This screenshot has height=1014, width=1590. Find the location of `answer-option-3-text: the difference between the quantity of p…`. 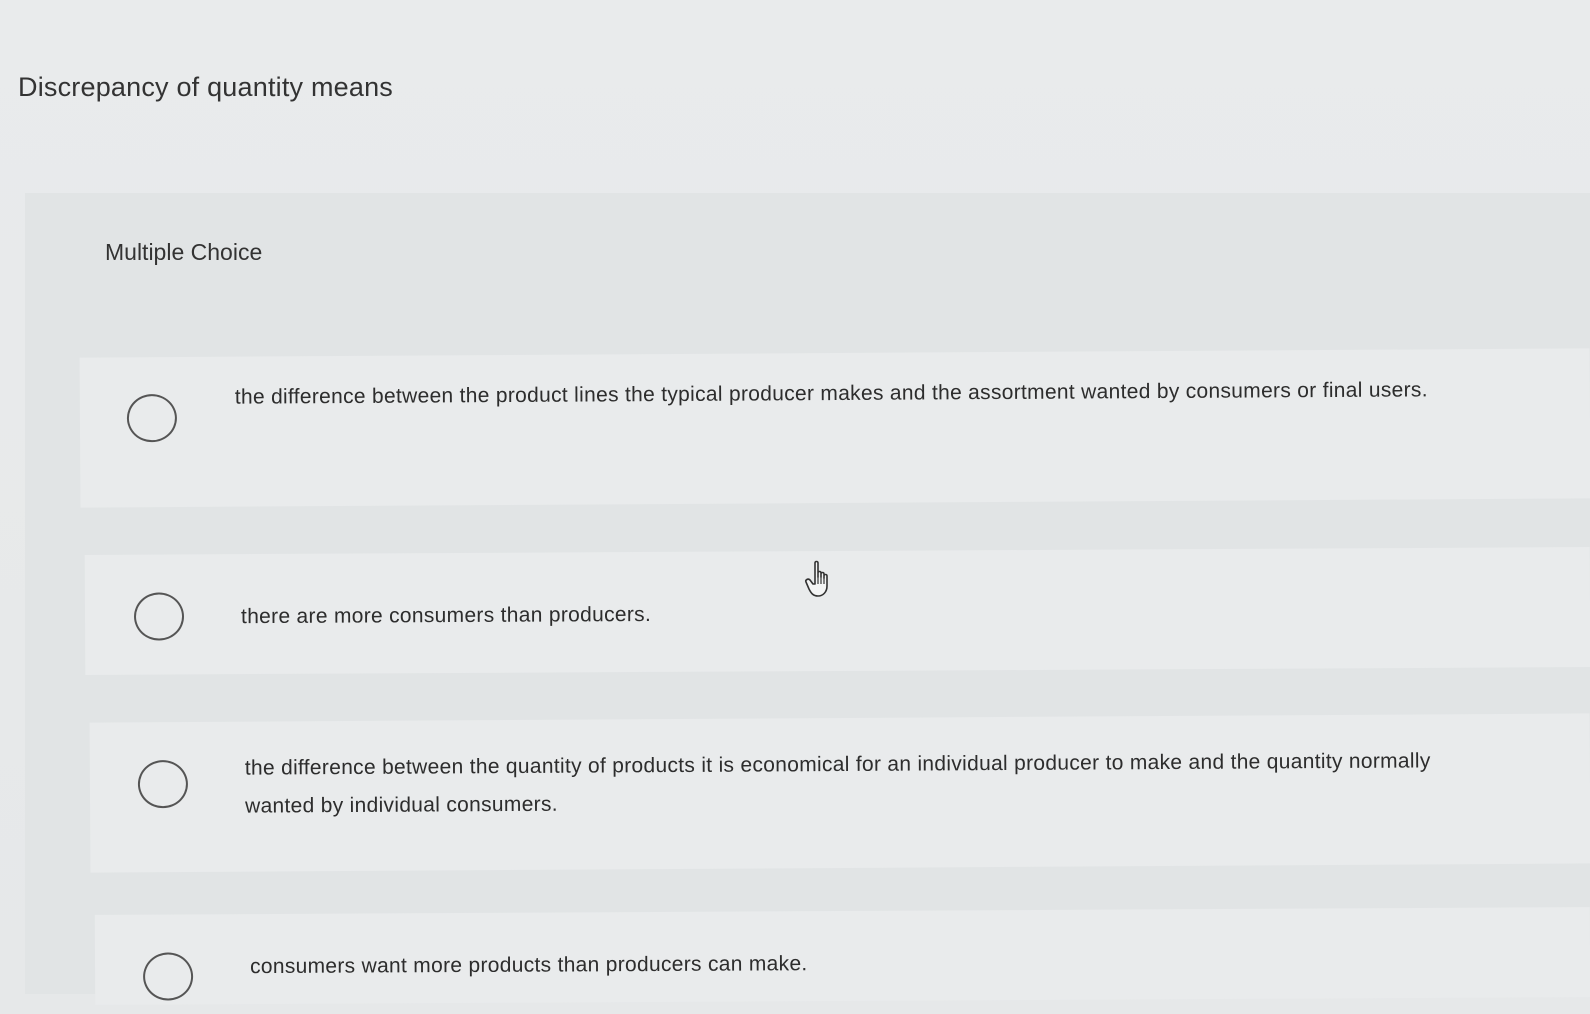

answer-option-3-text: the difference between the quantity of p… is located at coordinates (837, 783).